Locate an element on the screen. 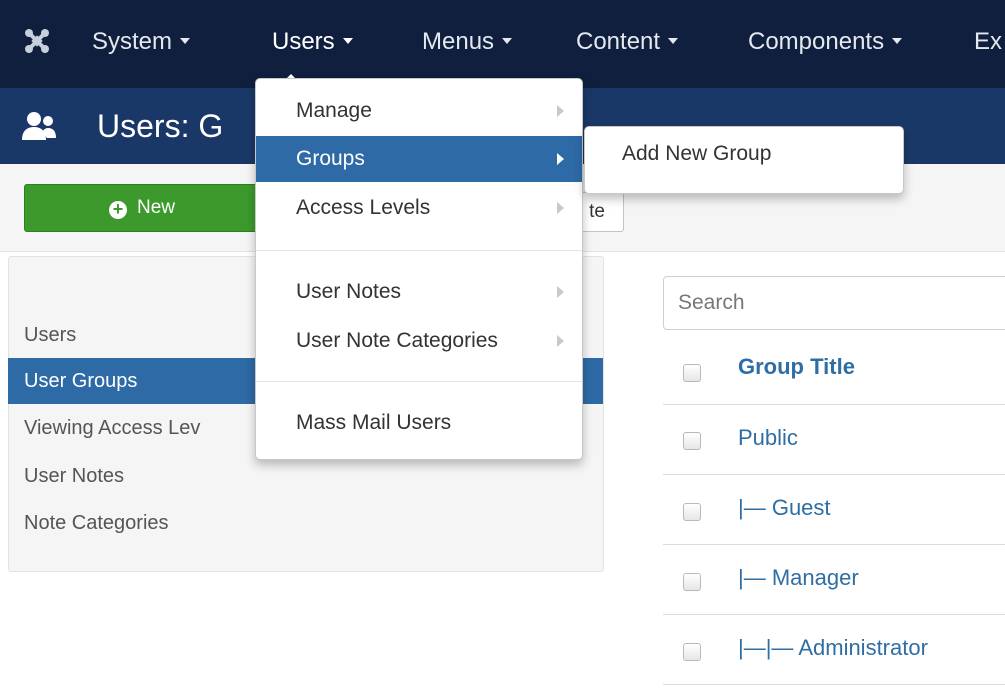 The width and height of the screenshot is (1005, 688). menu-item-groups: Groups is located at coordinates (419, 159).